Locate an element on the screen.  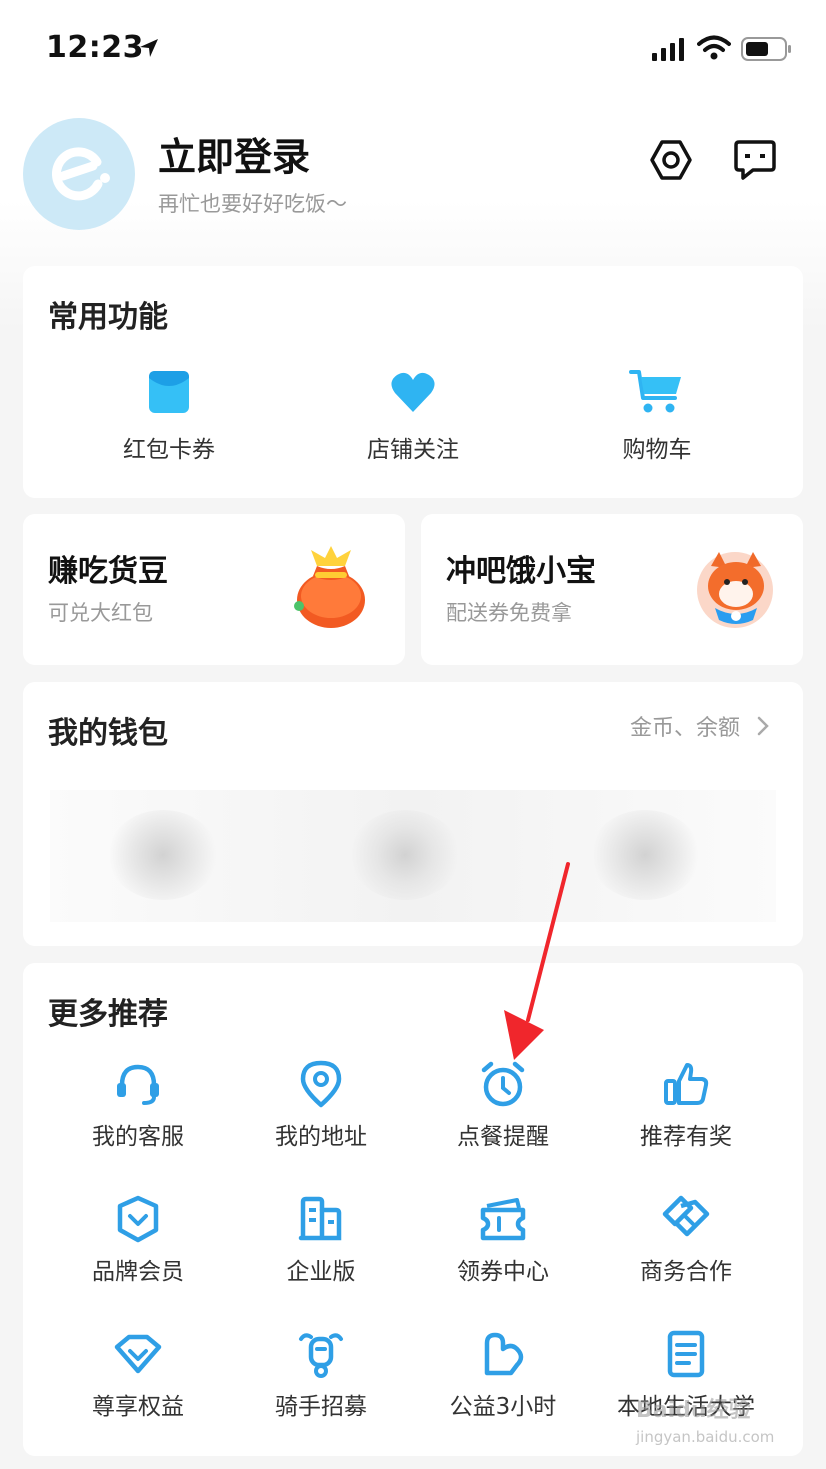
func-item-red-packet: 红包卡券 is located at coordinates (169, 416).